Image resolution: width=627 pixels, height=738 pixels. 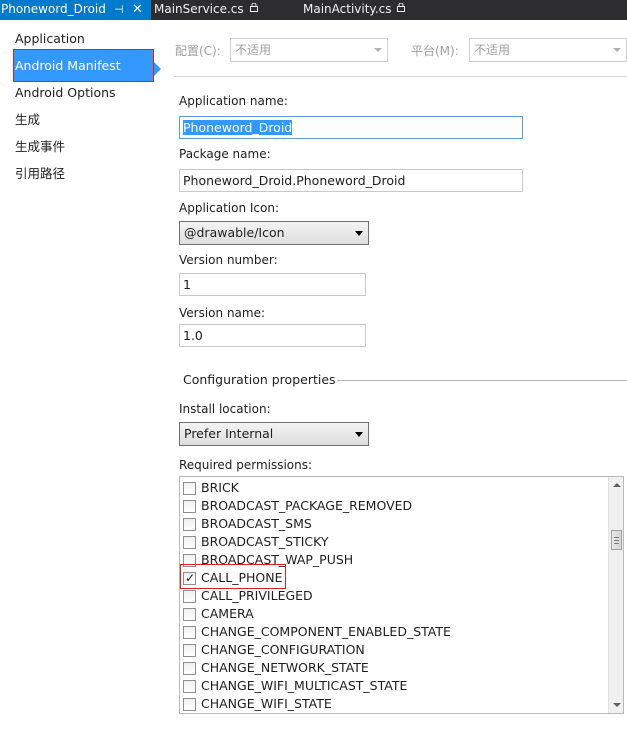 I want to click on package-name-value: Phoneword_Droid.Phoneword_Droid, so click(x=294, y=180).